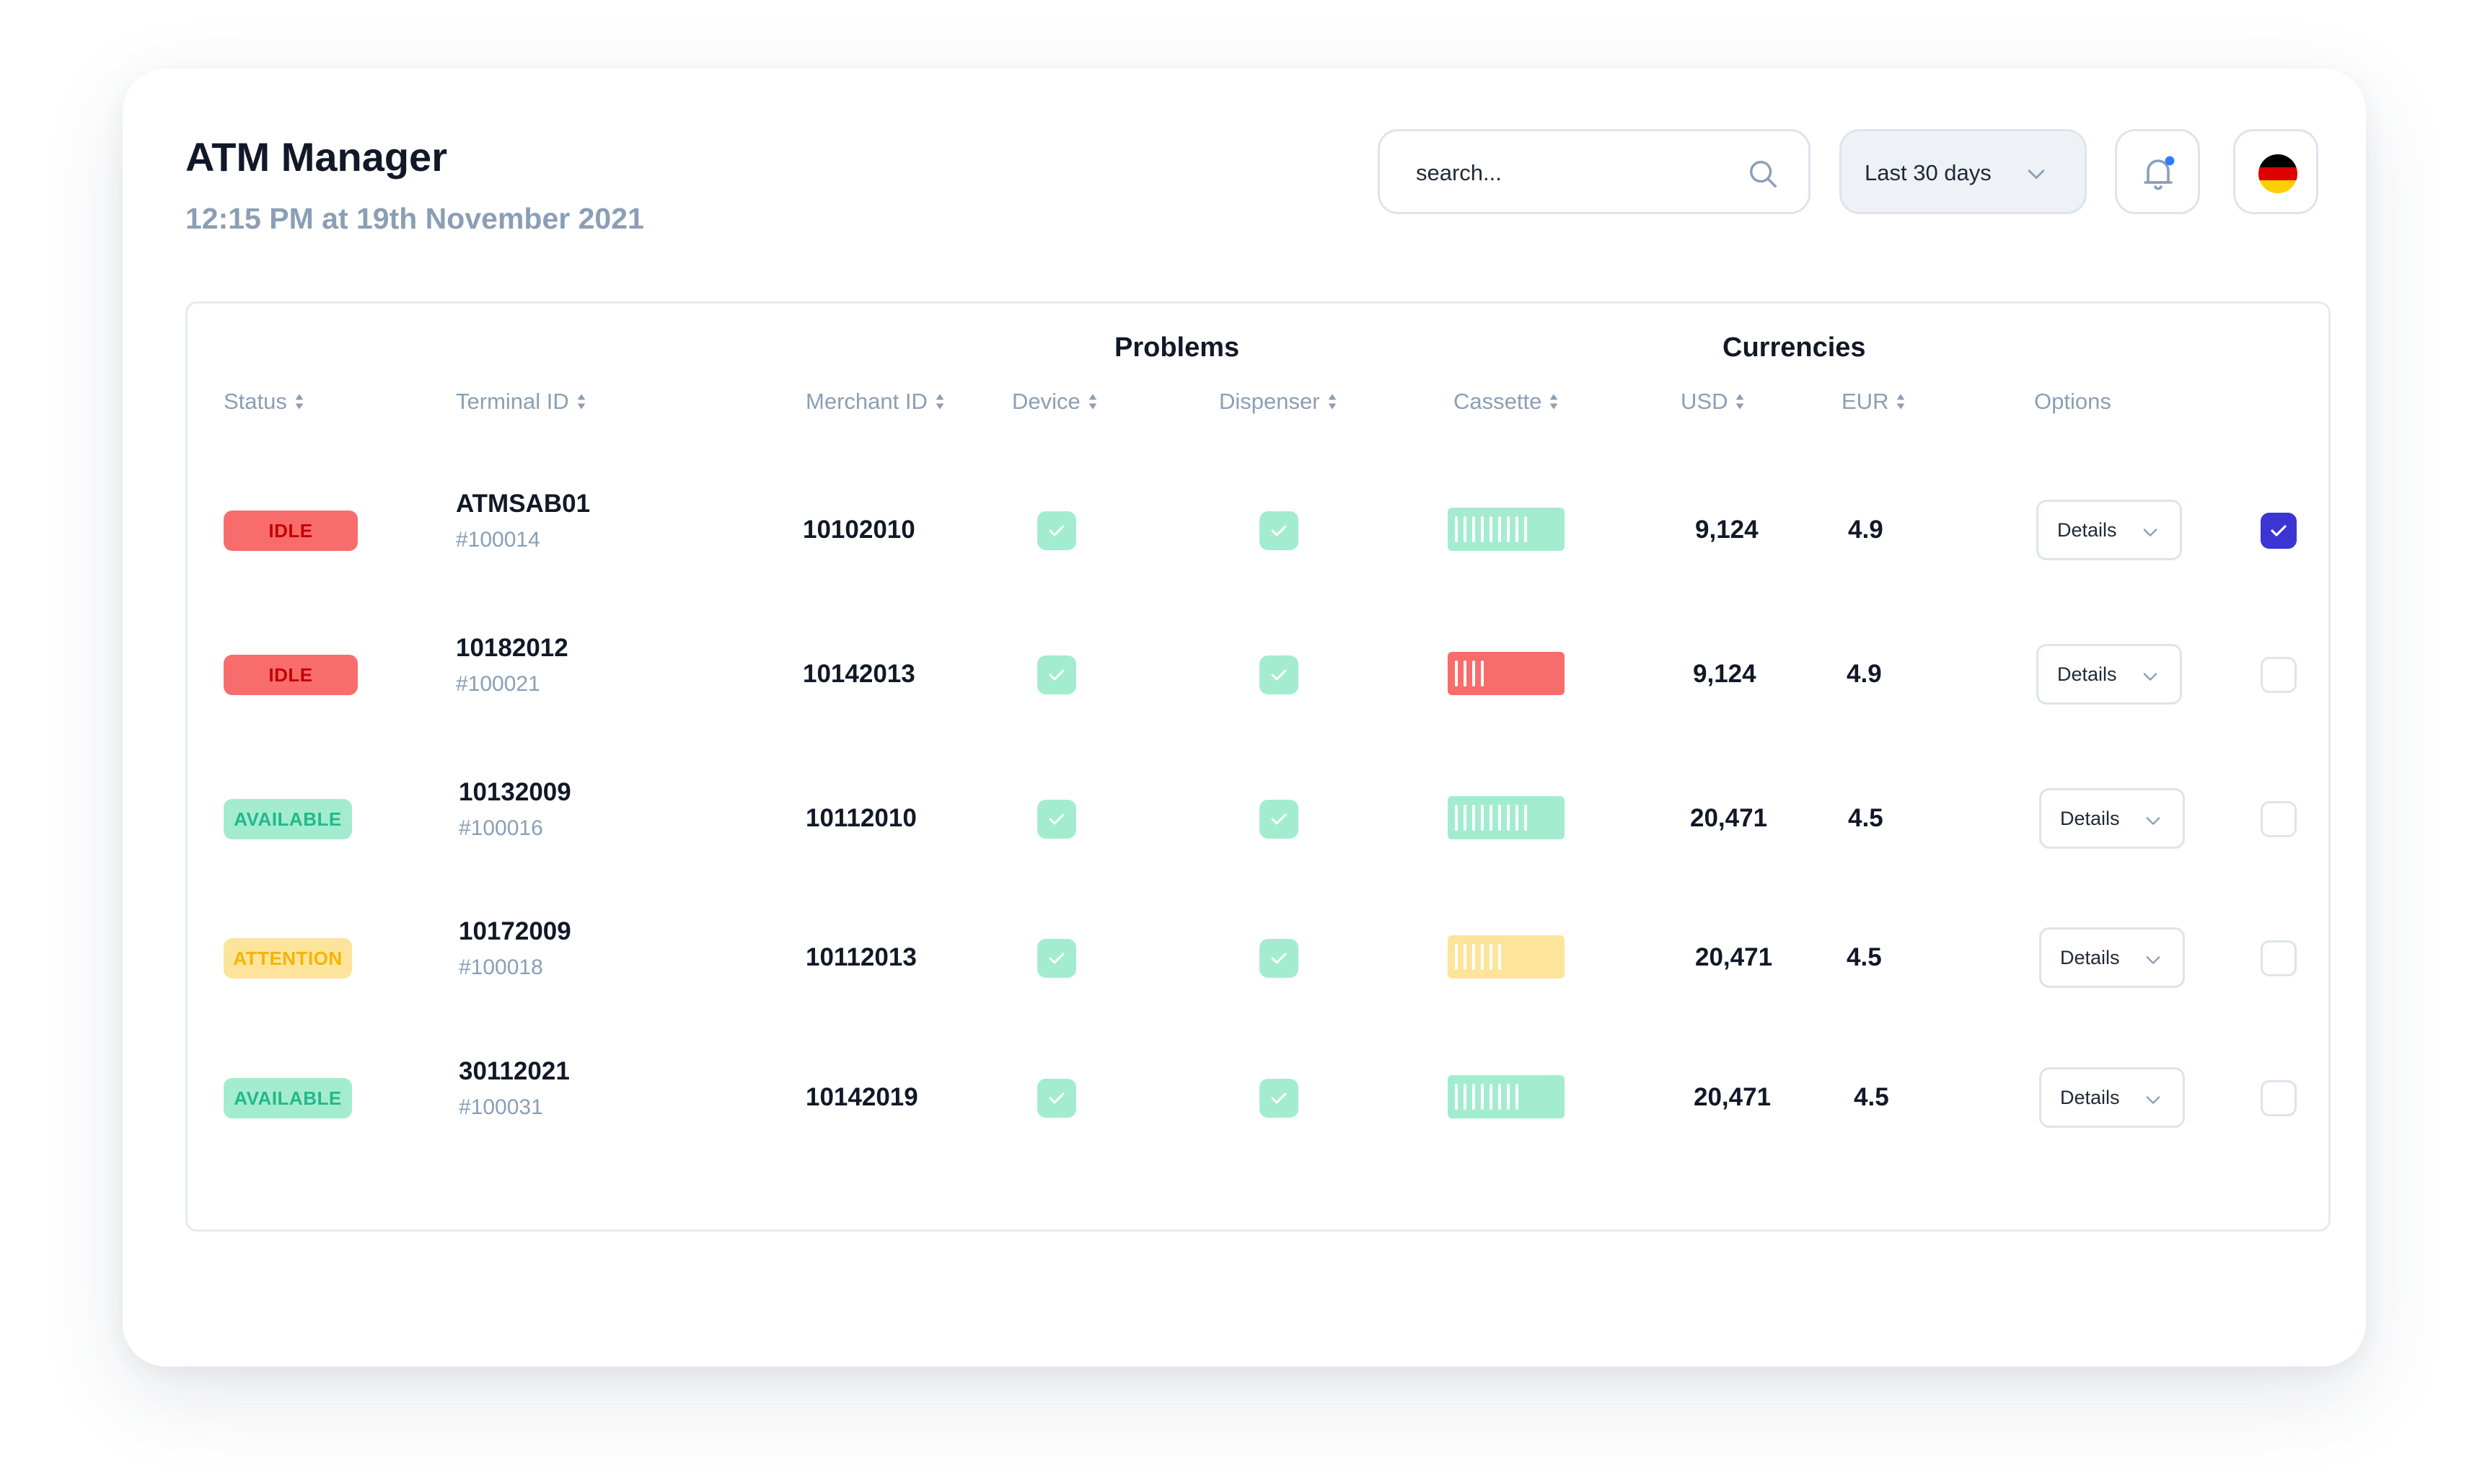 The height and width of the screenshot is (1484, 2477). I want to click on group-header-currencies: Currencies, so click(1794, 347).